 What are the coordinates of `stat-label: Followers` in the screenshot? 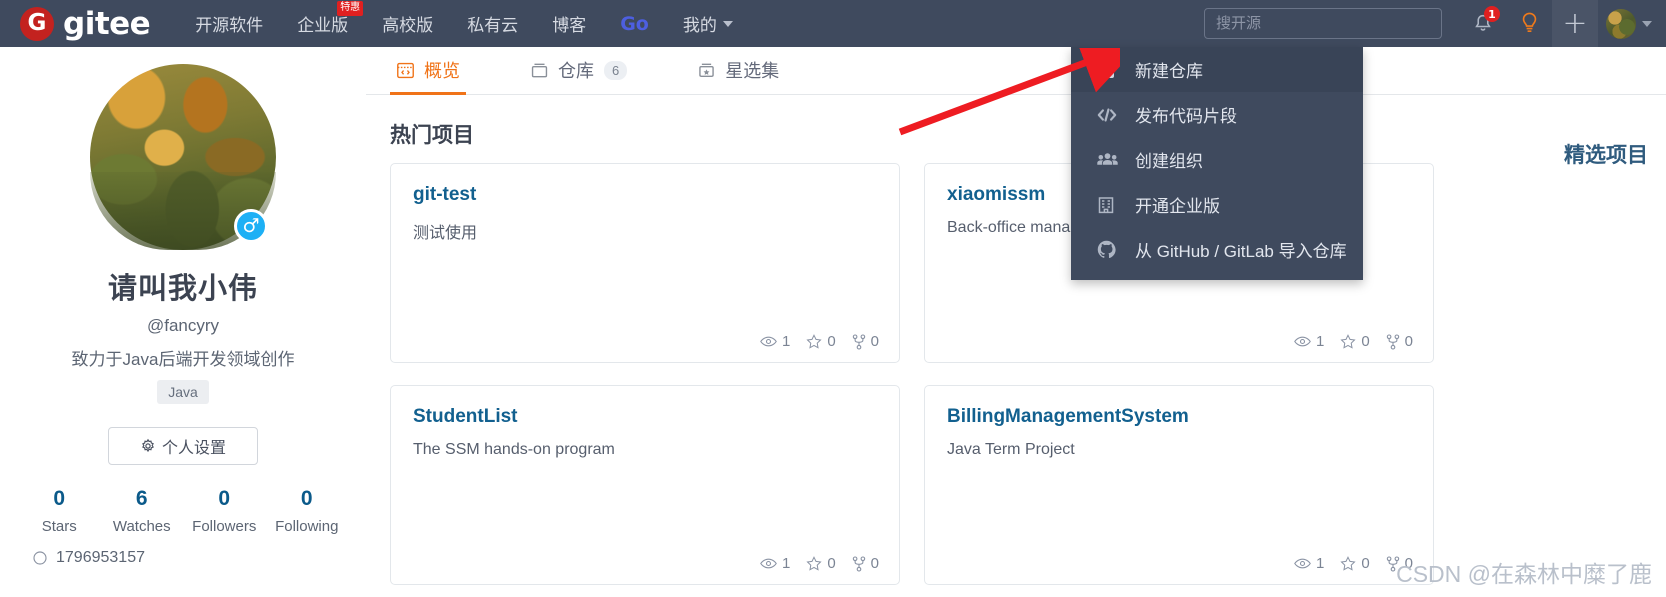 It's located at (224, 526).